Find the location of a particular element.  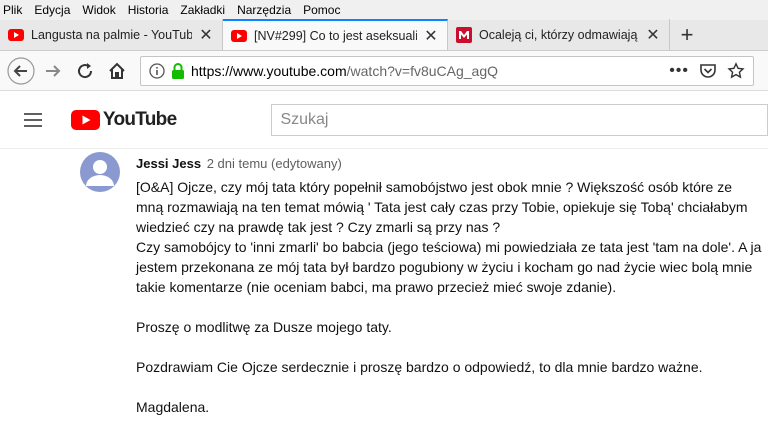

search-placeholder: Szukaj is located at coordinates (304, 119).